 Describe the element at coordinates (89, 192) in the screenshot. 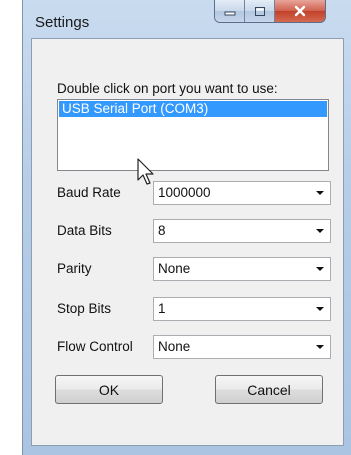

I see `baud-rate-label: Baud Rate` at that location.